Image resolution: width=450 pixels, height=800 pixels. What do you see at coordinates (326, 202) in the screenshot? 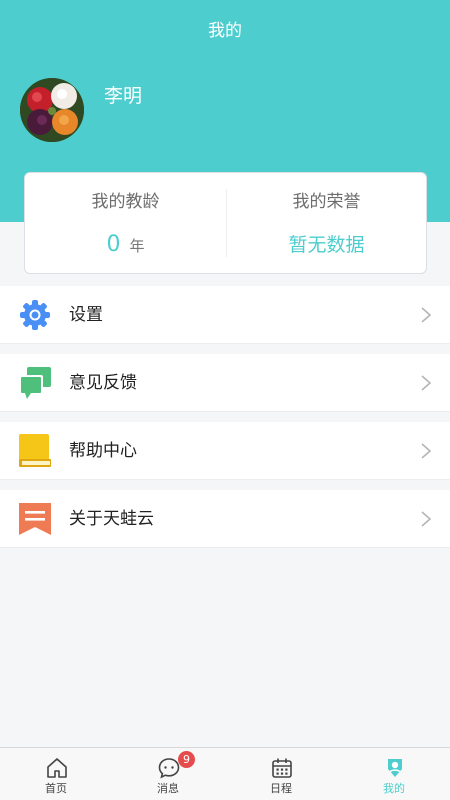
I see `honors-label: 我的荣誉` at bounding box center [326, 202].